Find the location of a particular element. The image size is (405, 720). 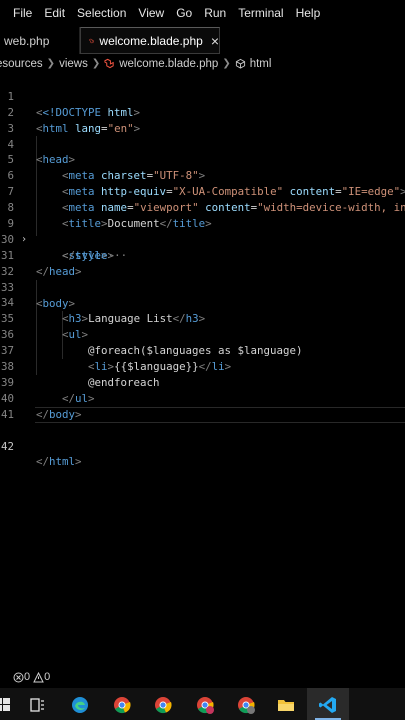

status-bar: 0 0 is located at coordinates (202, 677).